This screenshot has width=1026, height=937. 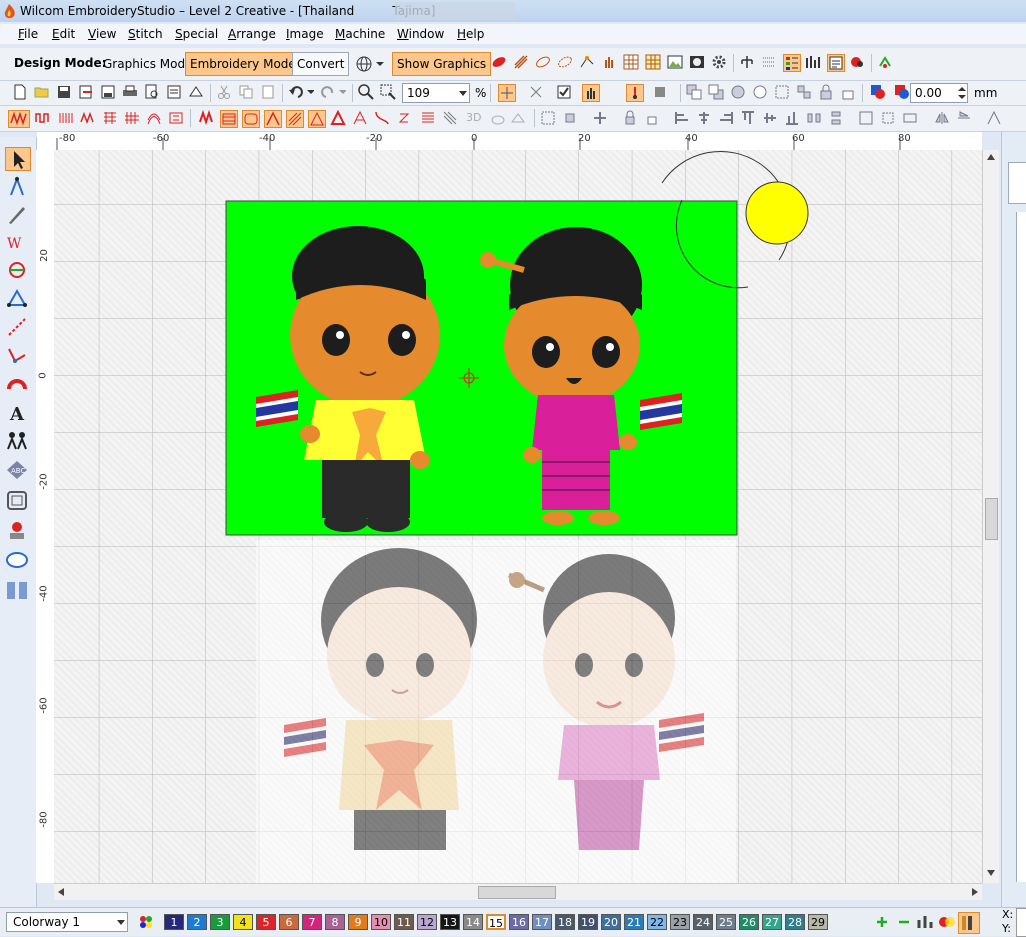 What do you see at coordinates (321, 64) in the screenshot?
I see `convert-button: Convert` at bounding box center [321, 64].